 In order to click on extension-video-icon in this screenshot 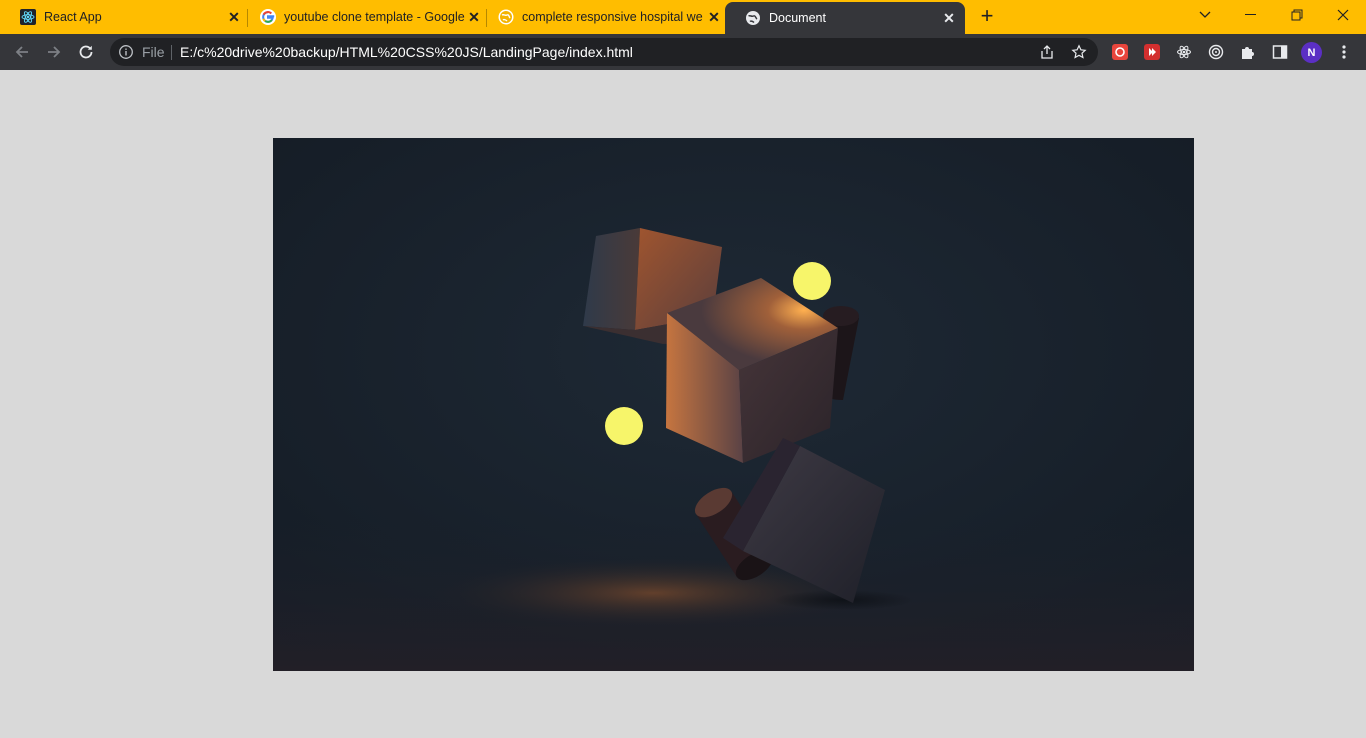, I will do `click(1152, 52)`.